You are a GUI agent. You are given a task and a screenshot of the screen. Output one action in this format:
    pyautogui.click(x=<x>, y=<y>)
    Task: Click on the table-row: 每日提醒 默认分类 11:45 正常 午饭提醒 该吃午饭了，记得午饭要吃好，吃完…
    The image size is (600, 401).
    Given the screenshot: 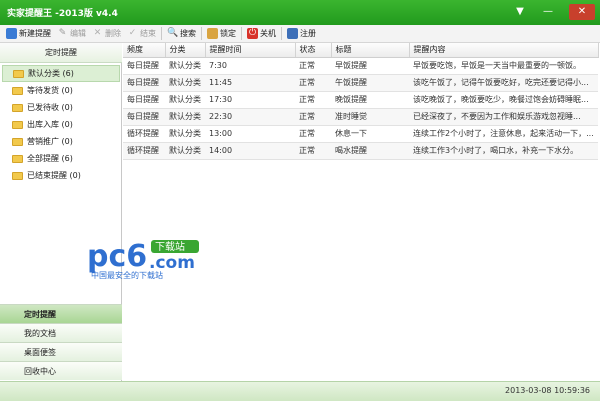 What is the action you would take?
    pyautogui.click(x=360, y=83)
    